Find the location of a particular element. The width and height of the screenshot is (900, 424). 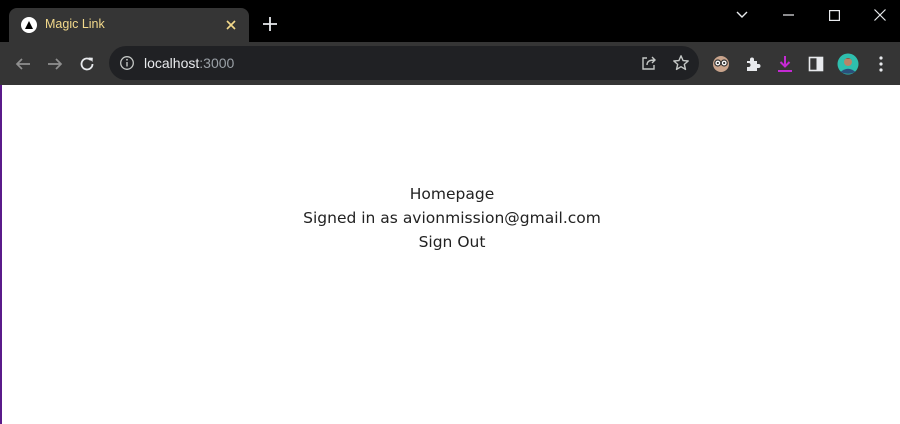

browser-toolbar: localhost:3000 is located at coordinates (450, 63).